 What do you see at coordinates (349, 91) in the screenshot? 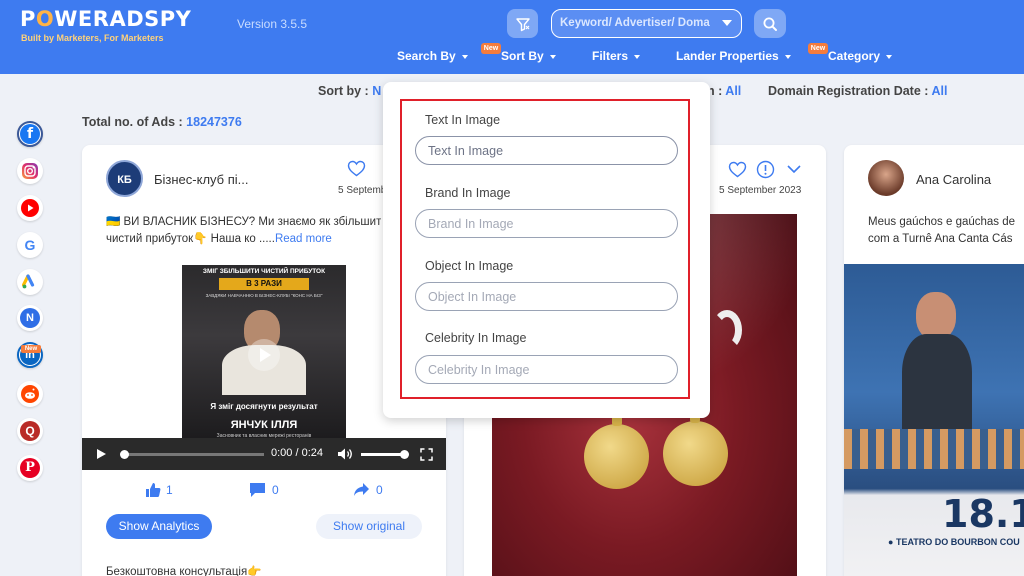
I see `sort-by-filter: Sort by : N` at bounding box center [349, 91].